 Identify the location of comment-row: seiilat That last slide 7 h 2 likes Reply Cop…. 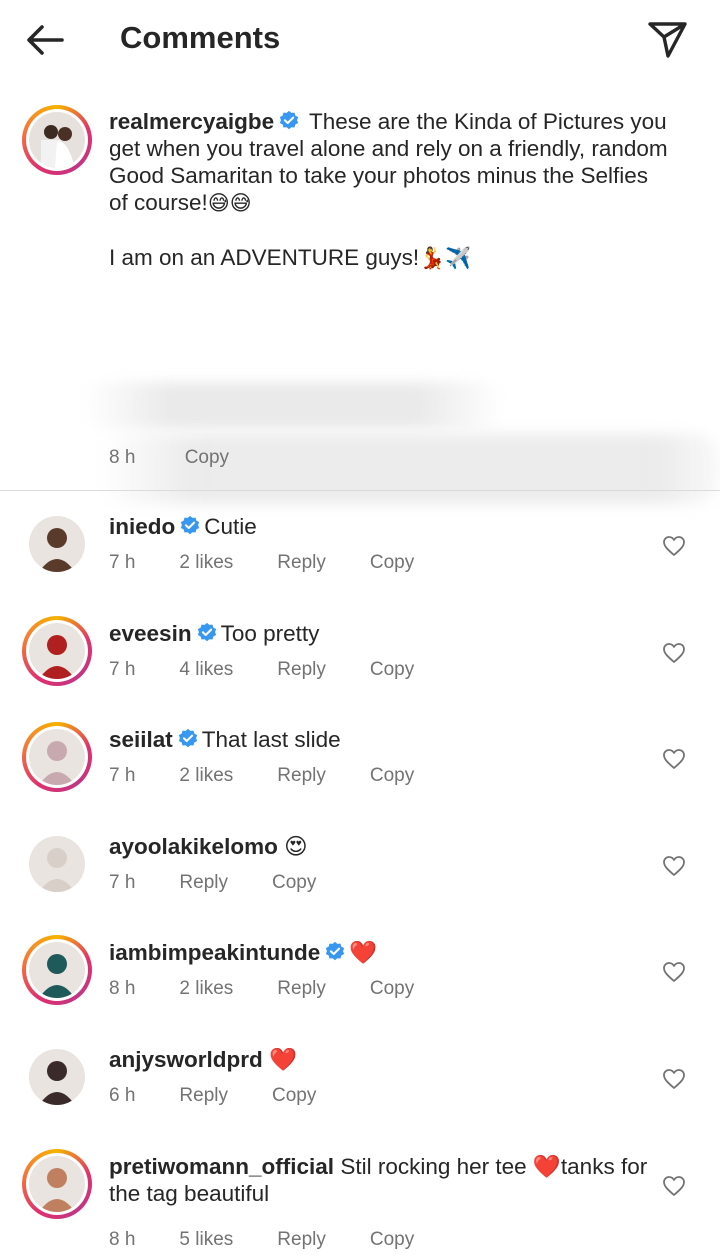
(360, 775).